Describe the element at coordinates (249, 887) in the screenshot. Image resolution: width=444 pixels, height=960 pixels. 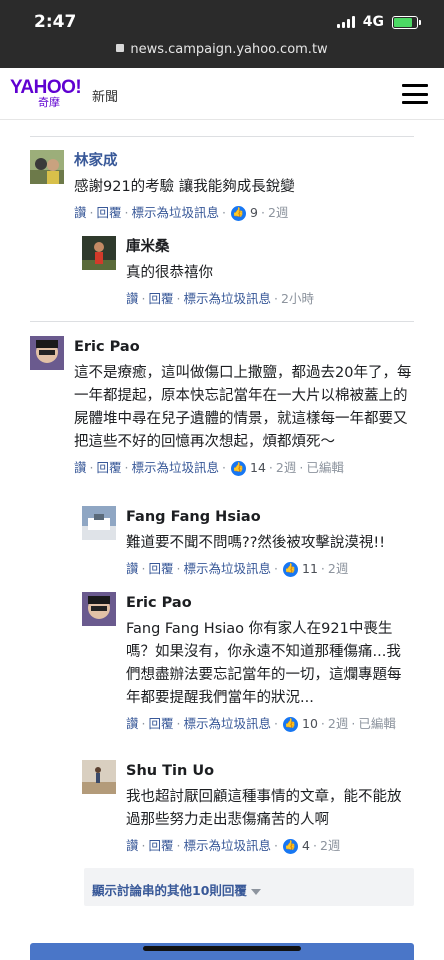
I see `show-more-replies-button: 顯示討論串的其他10則回覆` at that location.